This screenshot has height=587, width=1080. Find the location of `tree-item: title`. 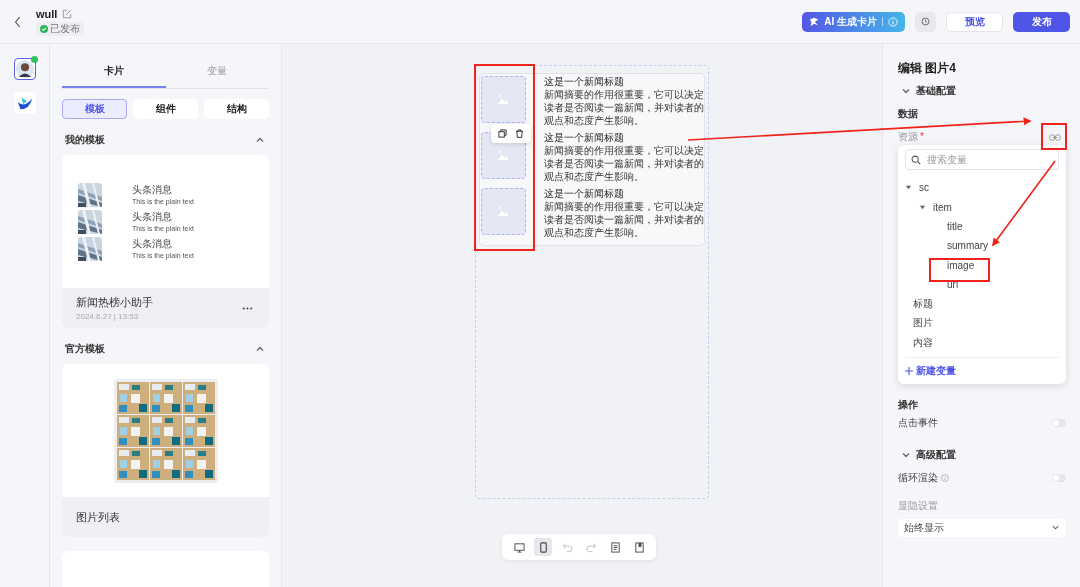

tree-item: title is located at coordinates (955, 226).